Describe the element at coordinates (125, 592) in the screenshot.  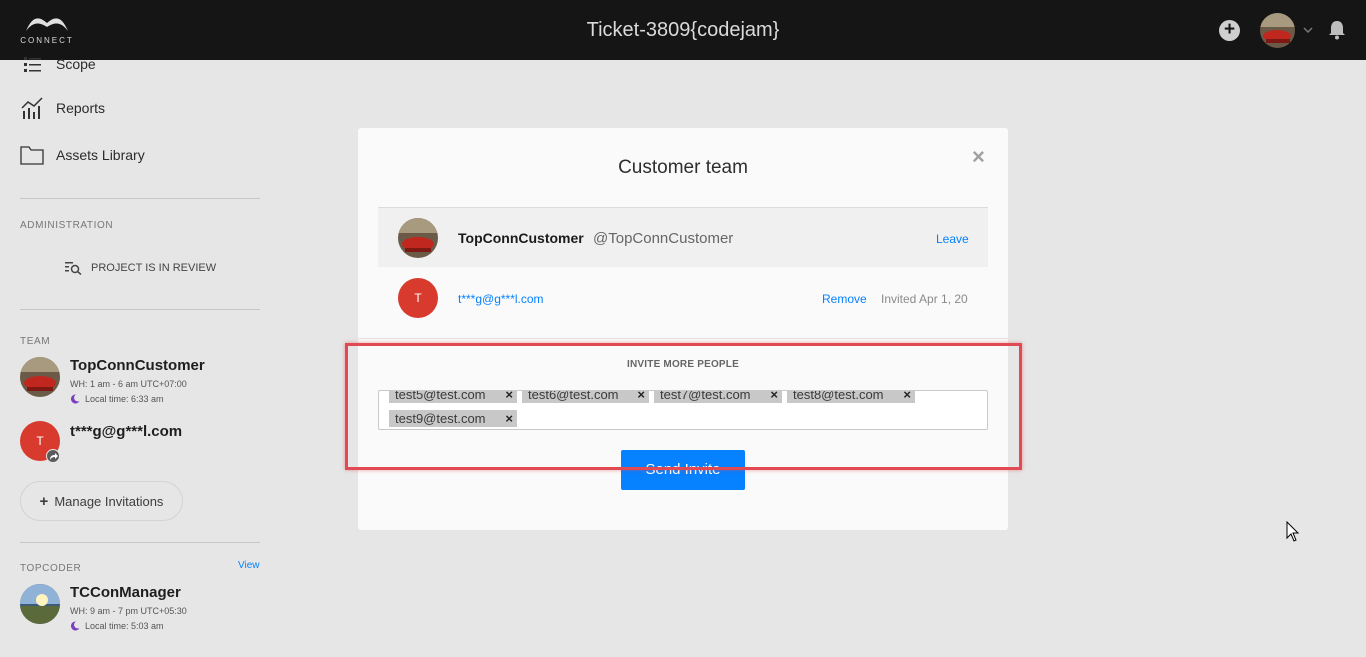
I see `member-name: TCConManager` at that location.